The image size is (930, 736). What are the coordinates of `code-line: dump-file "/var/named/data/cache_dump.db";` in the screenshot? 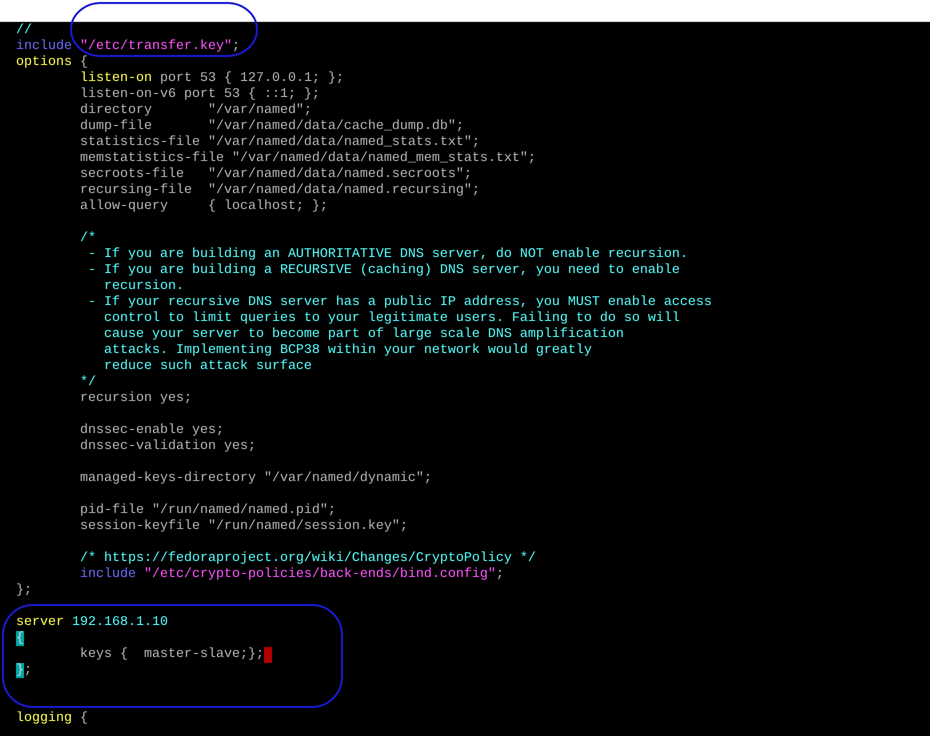 It's located at (271, 127).